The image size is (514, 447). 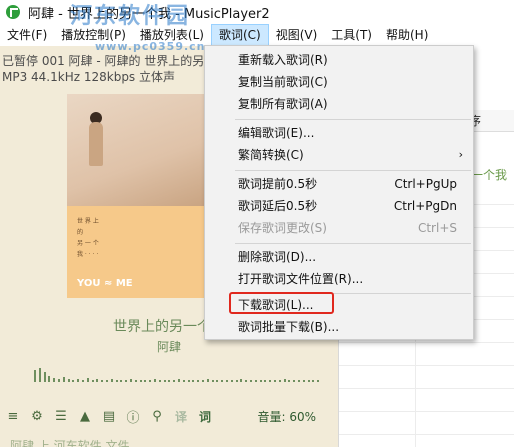 What do you see at coordinates (133, 416) in the screenshot?
I see `info-icon: ⓘ` at bounding box center [133, 416].